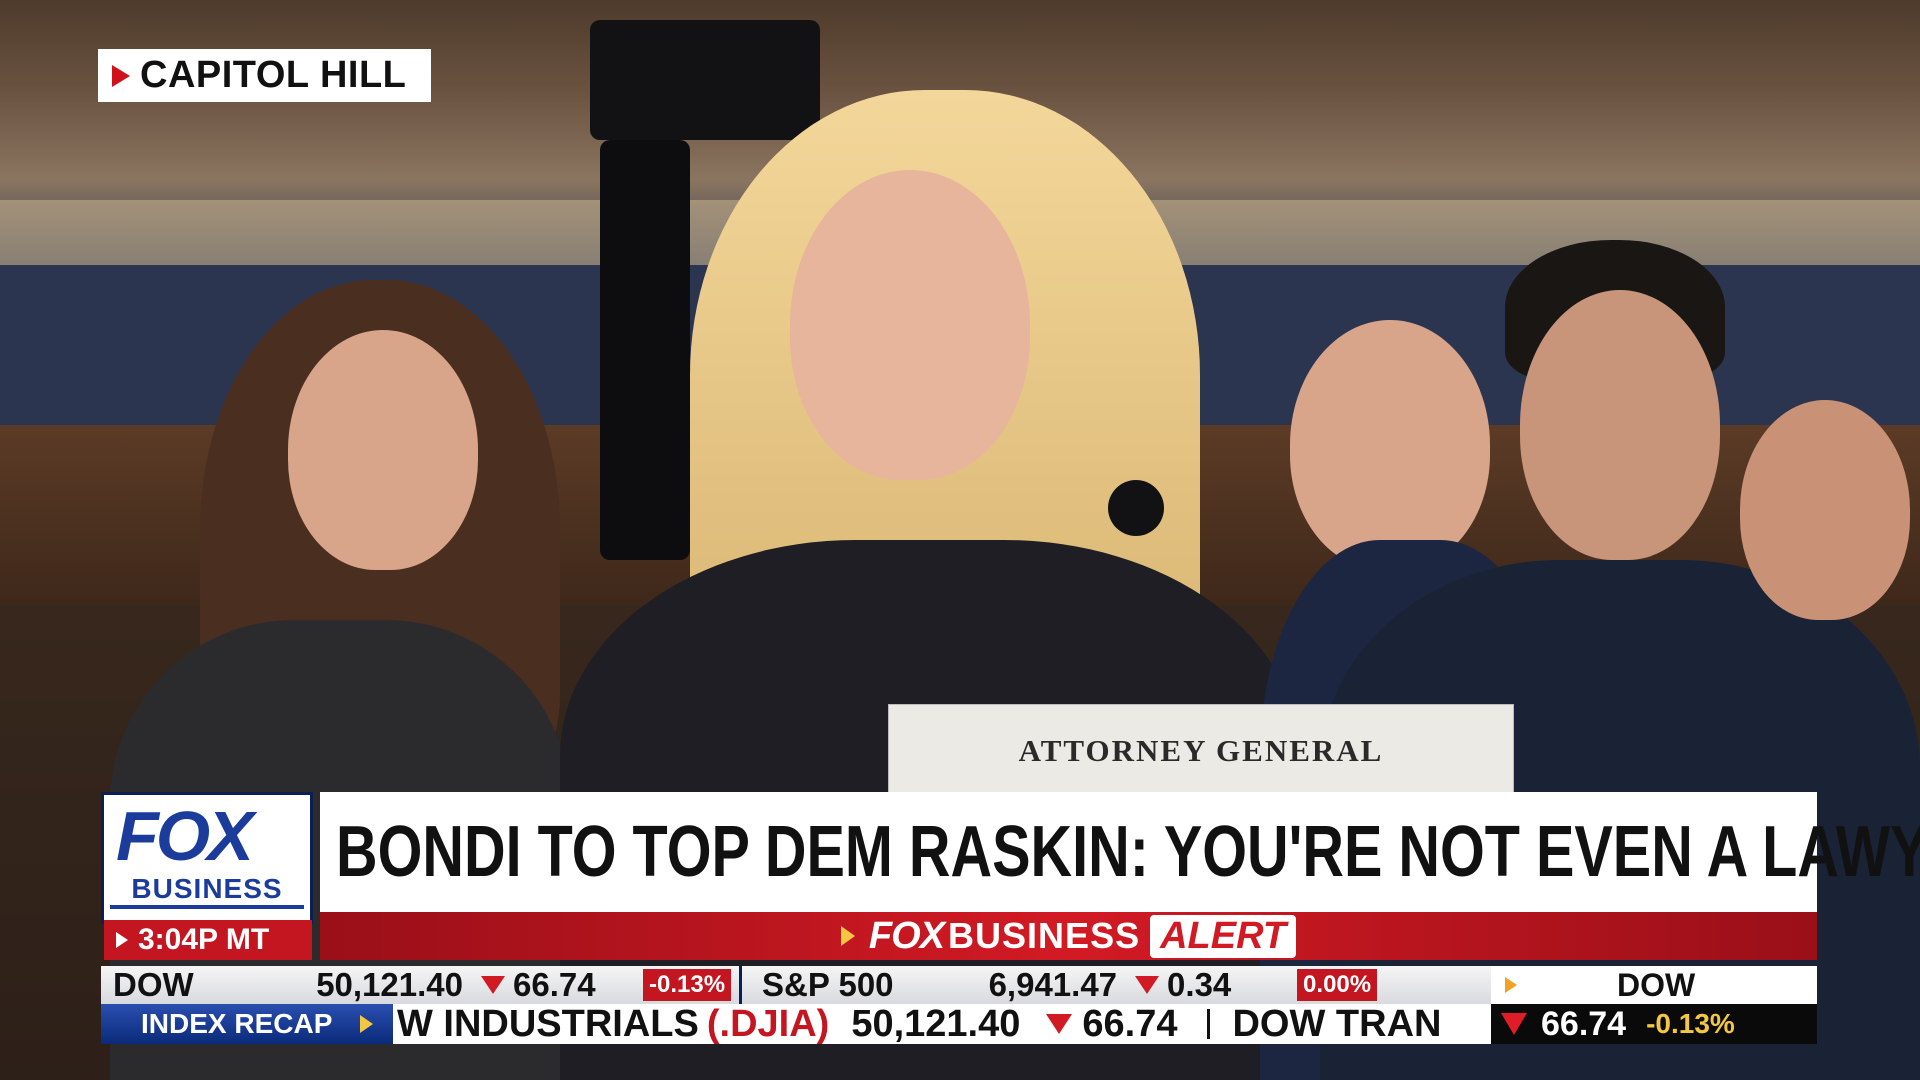  Describe the element at coordinates (273, 75) in the screenshot. I see `location-label: CAPITOL HILL` at that location.